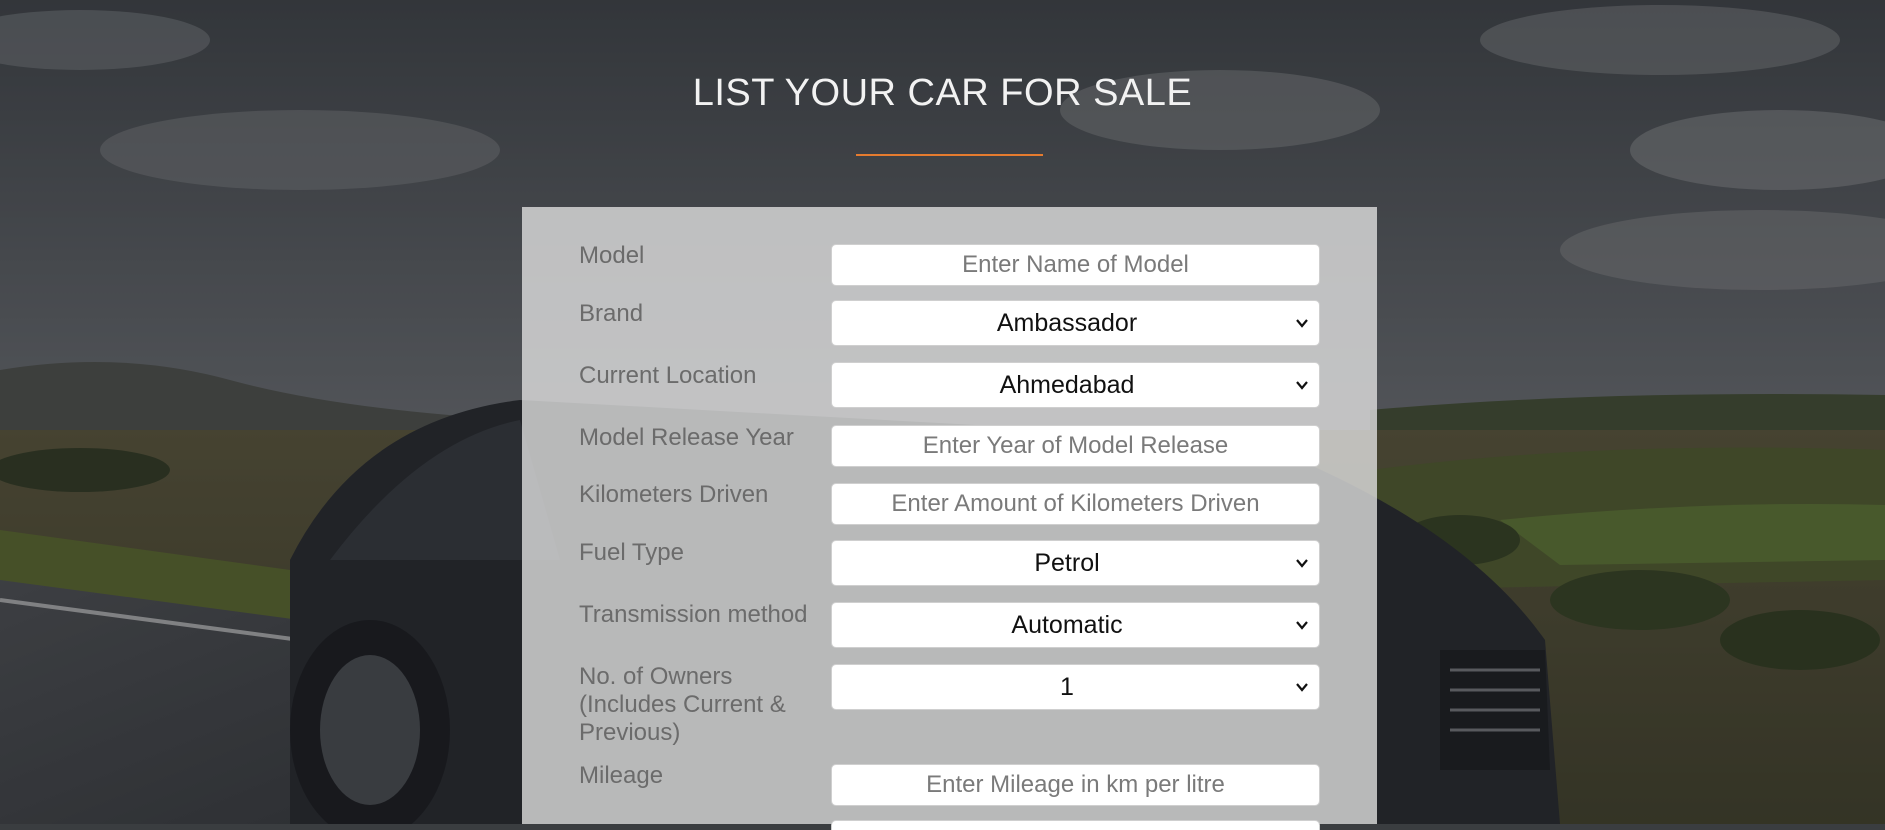 The width and height of the screenshot is (1885, 830). I want to click on location-select: Ahmedabad, so click(1075, 385).